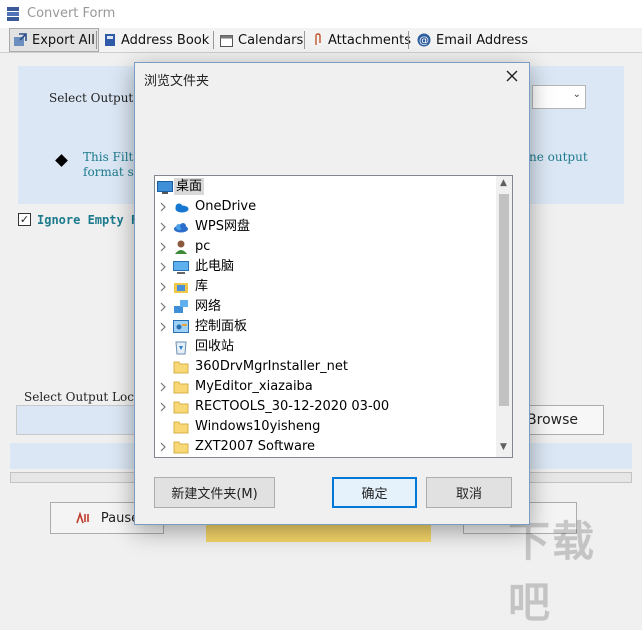 This screenshot has width=642, height=630. Describe the element at coordinates (165, 40) in the screenshot. I see `tab-label: Address Book` at that location.